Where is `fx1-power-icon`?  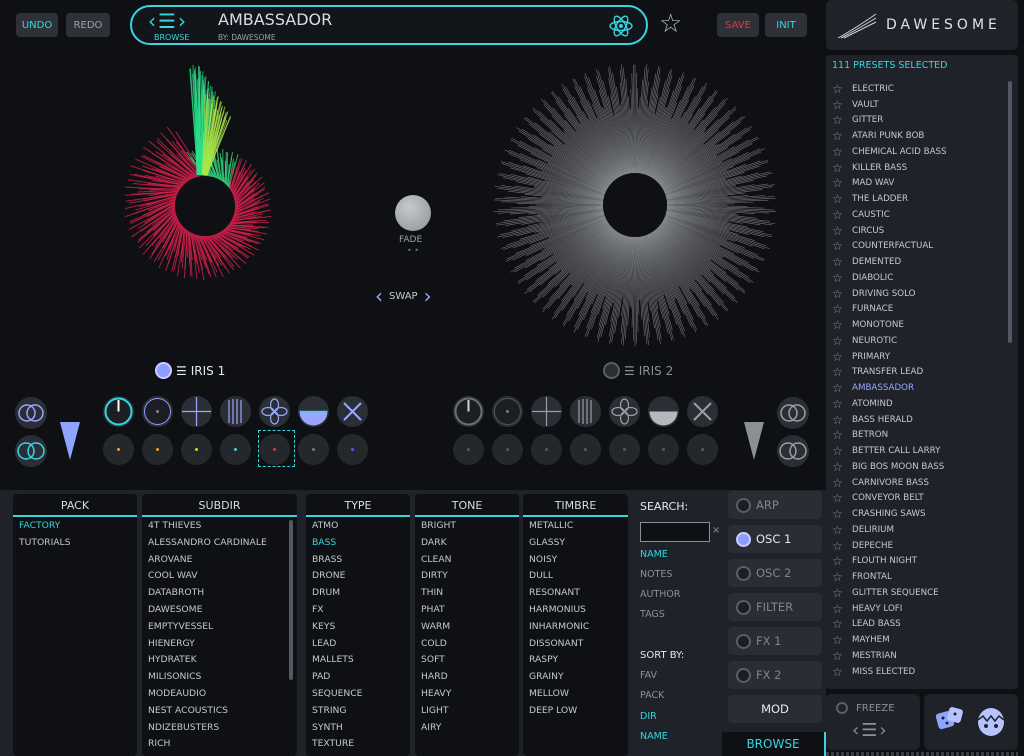 fx1-power-icon is located at coordinates (743, 641).